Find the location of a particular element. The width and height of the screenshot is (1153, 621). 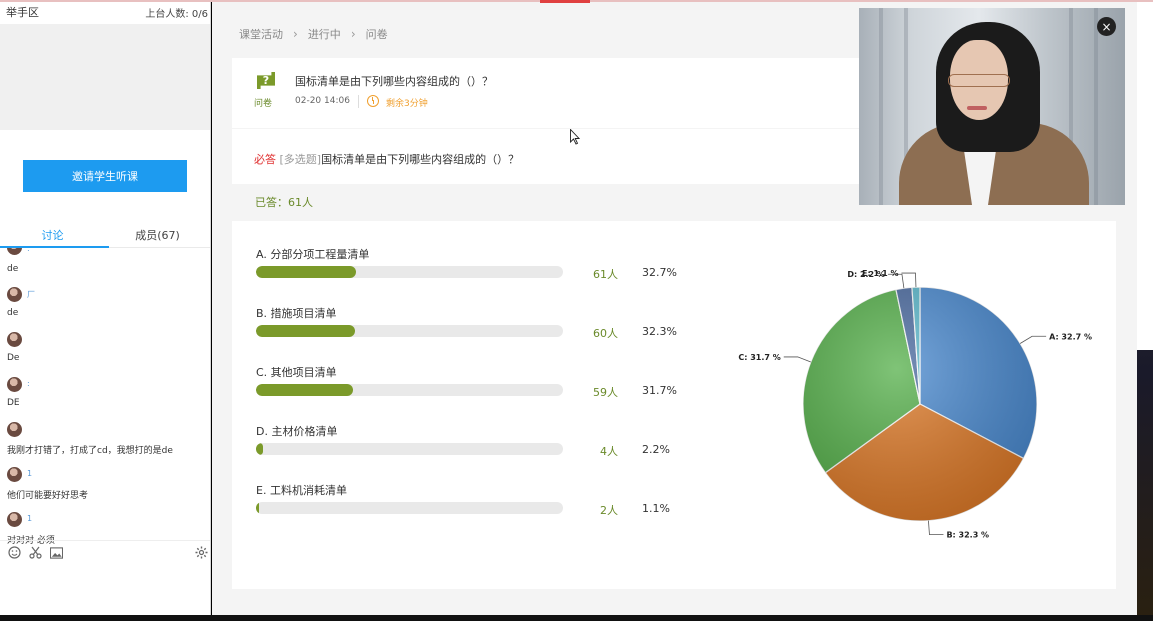

option-row: B. 措施项目清单 60人 32.3% is located at coordinates (476, 325).